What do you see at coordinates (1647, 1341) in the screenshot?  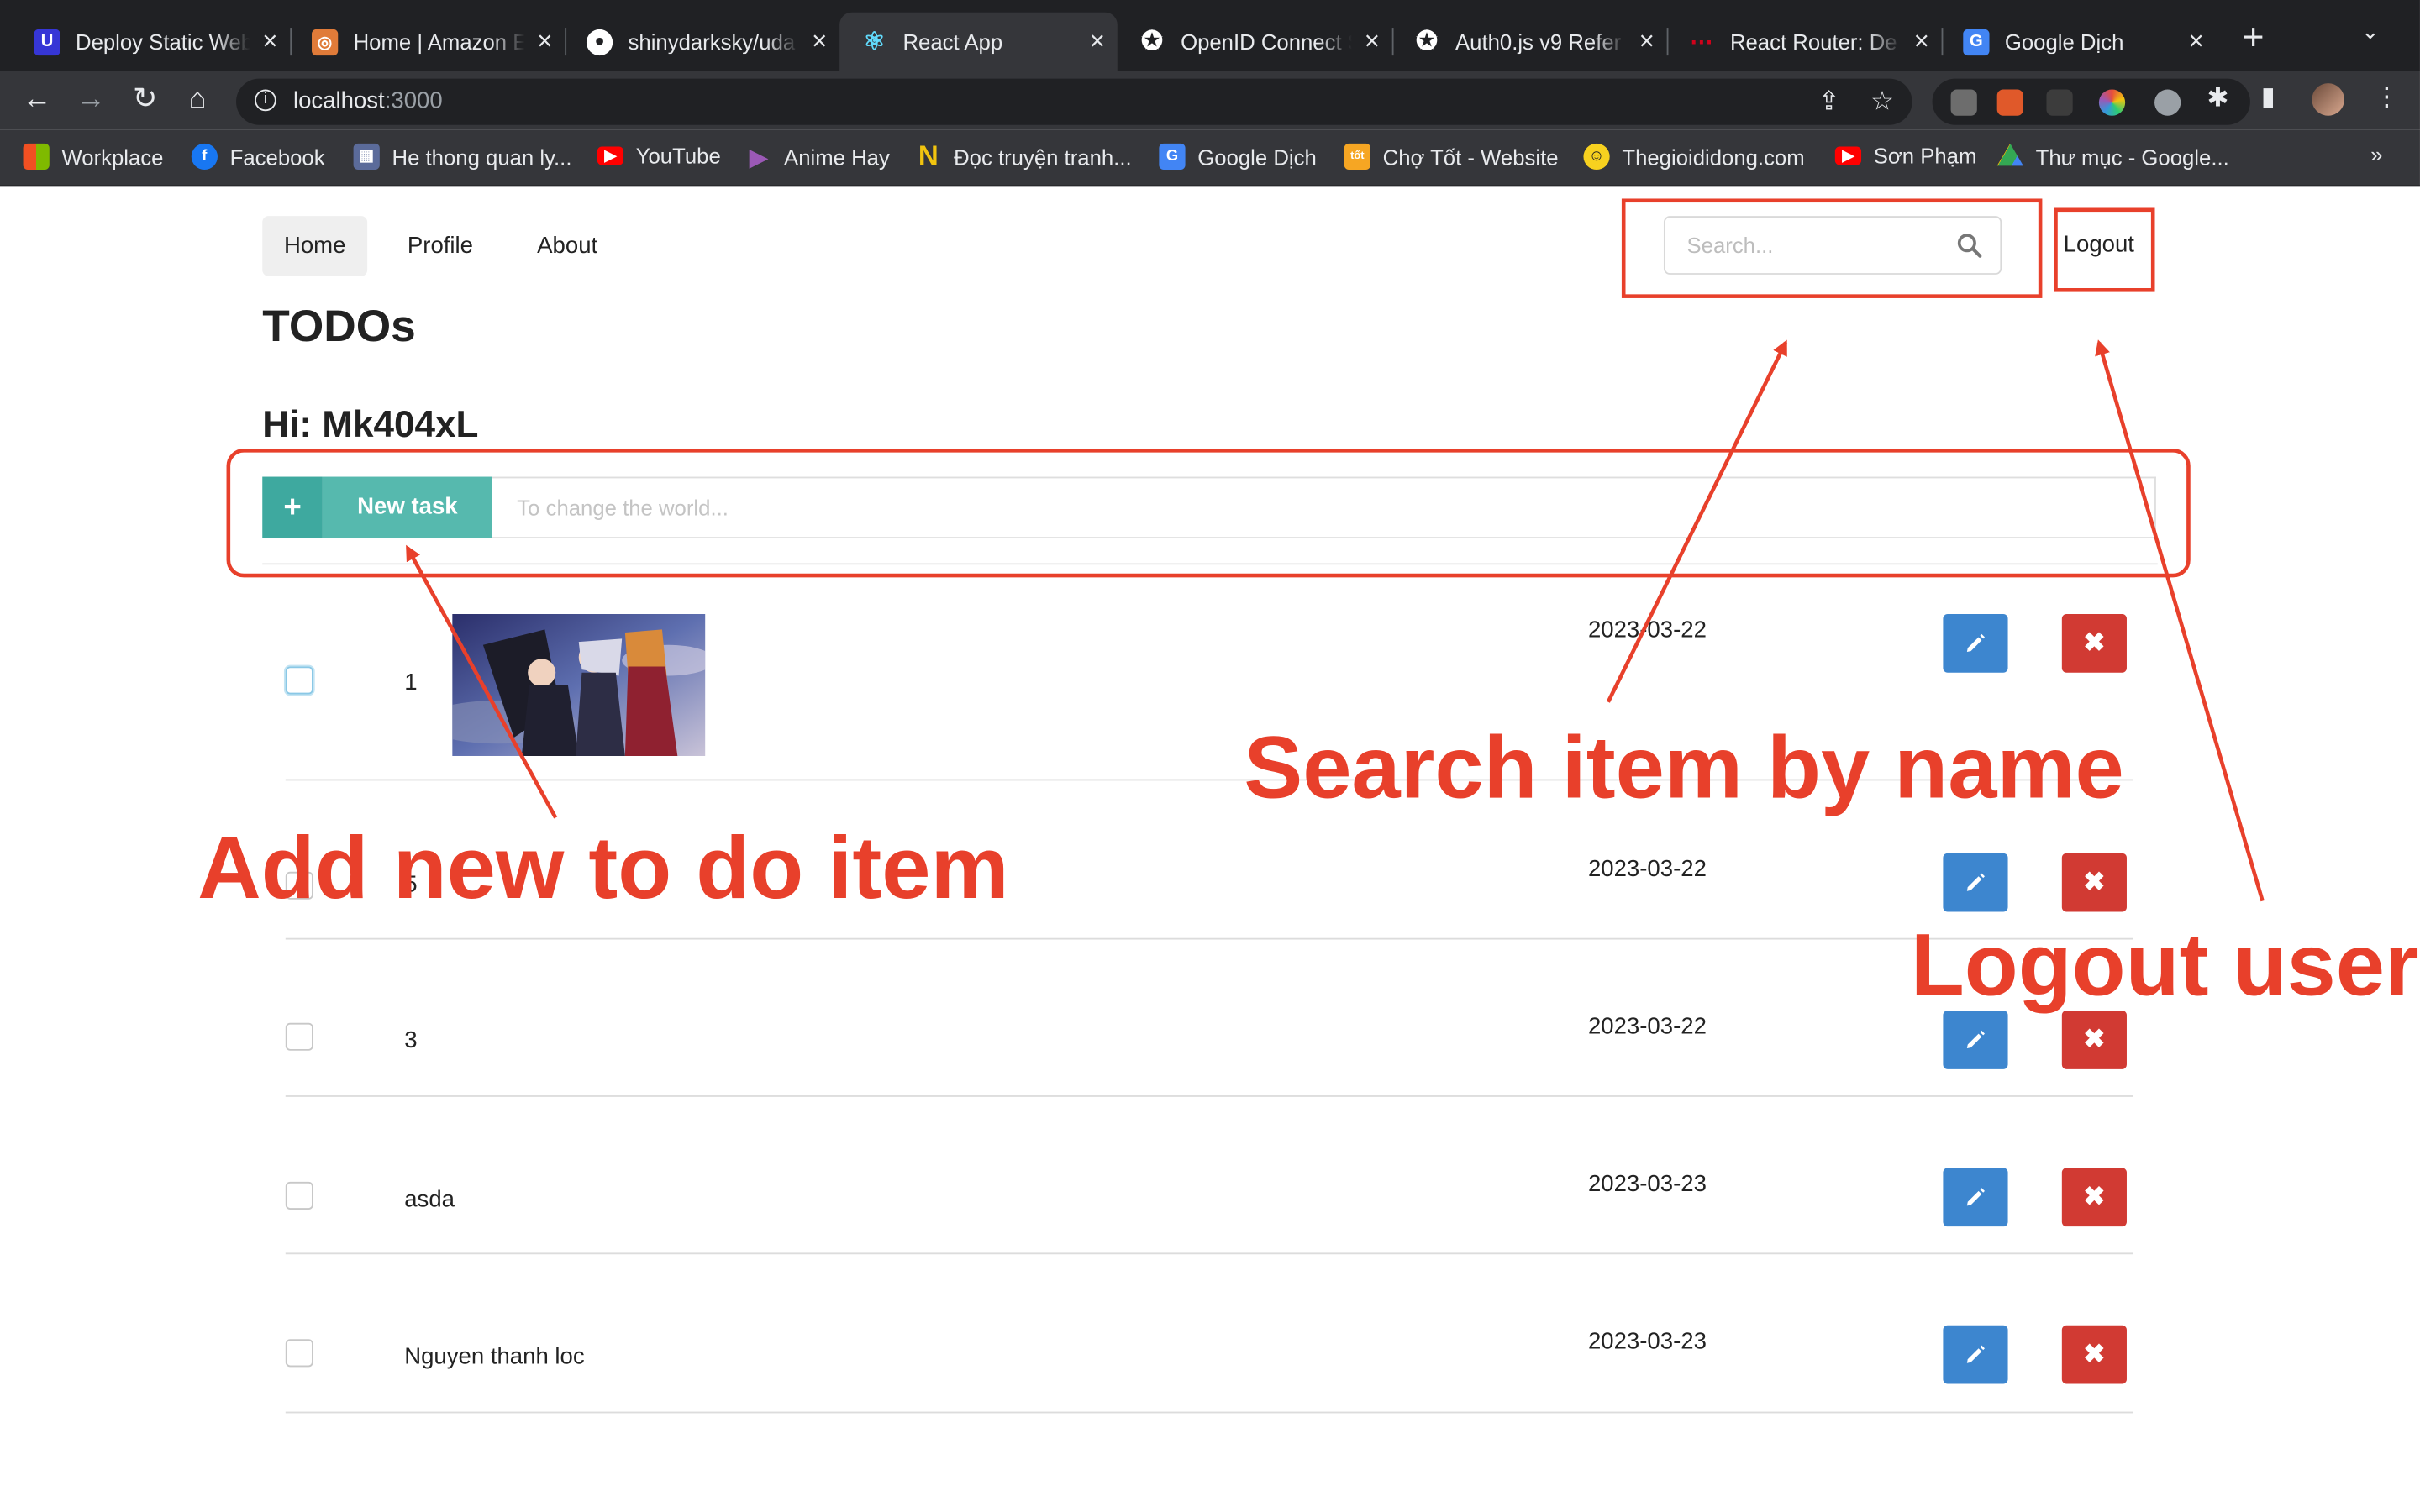 I see `todo-date: 2023-03-23` at bounding box center [1647, 1341].